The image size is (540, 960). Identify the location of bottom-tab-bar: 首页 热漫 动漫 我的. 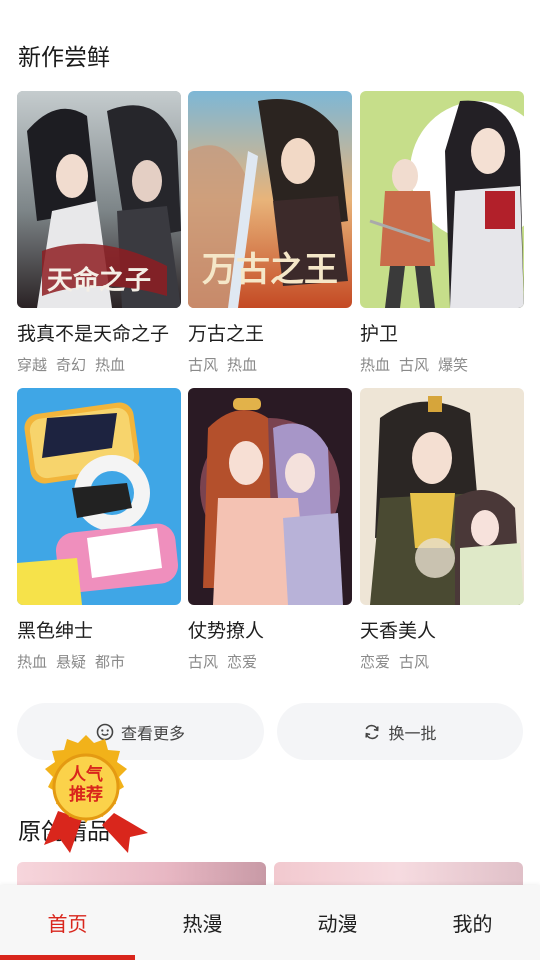
(270, 922).